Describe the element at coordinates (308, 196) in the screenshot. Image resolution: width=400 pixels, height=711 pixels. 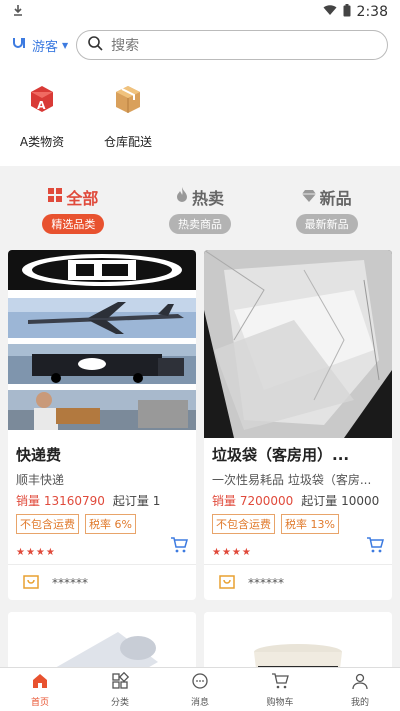
I see `diamond-icon` at that location.